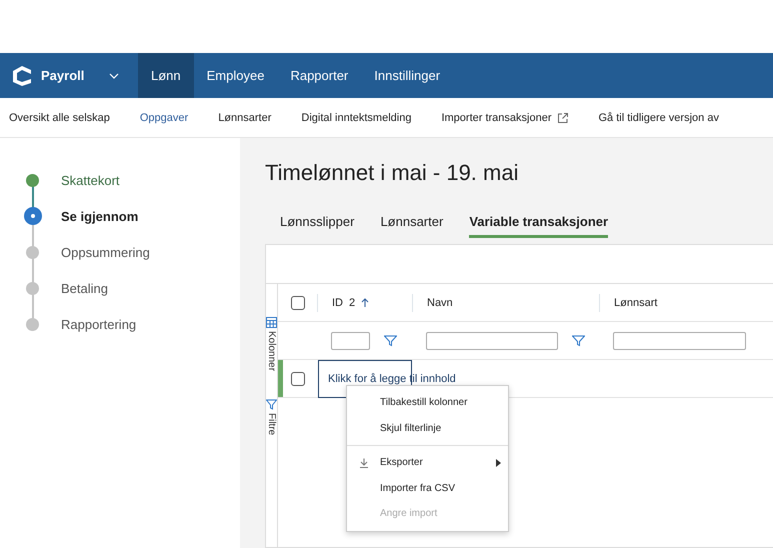 The height and width of the screenshot is (548, 773). I want to click on row-checkbox, so click(297, 379).